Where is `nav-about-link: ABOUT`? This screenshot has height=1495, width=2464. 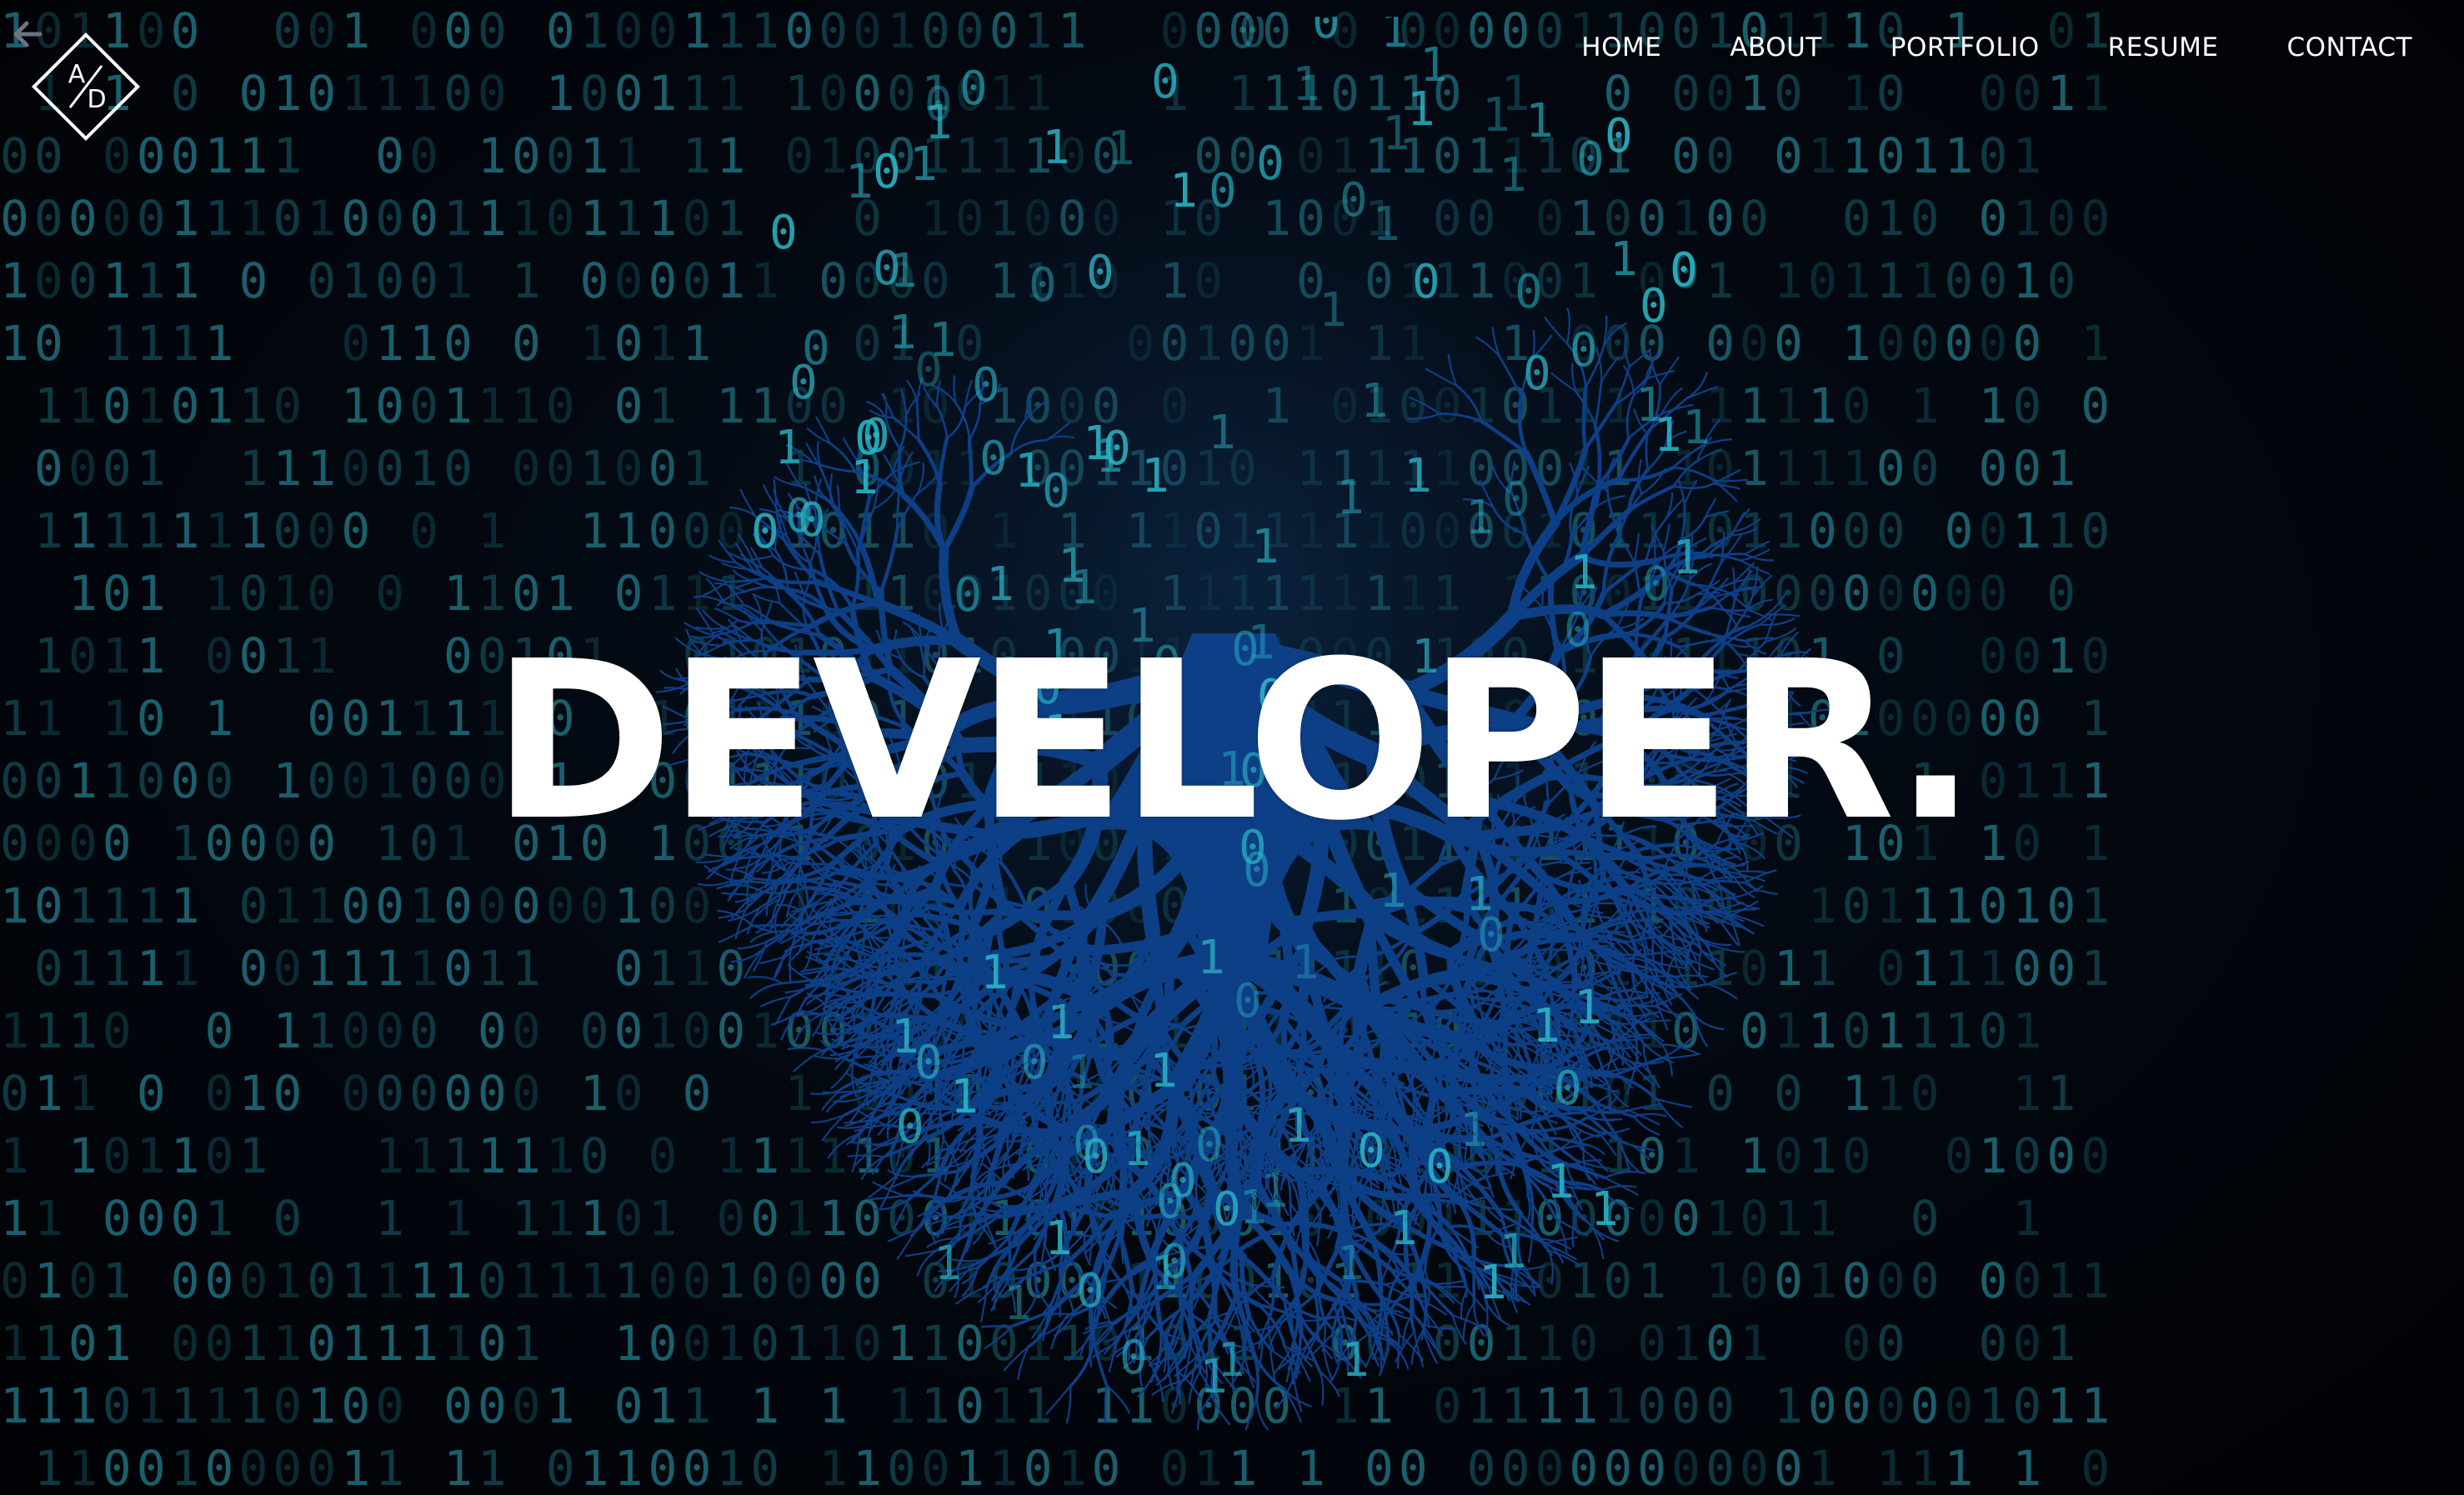
nav-about-link: ABOUT is located at coordinates (1775, 47).